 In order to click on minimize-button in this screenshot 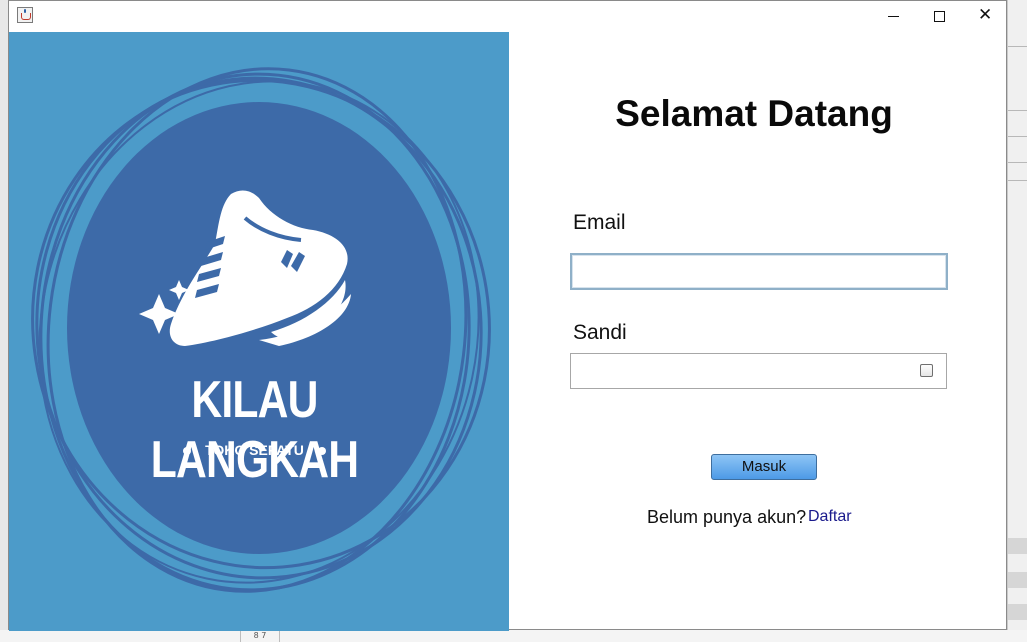, I will do `click(893, 16)`.